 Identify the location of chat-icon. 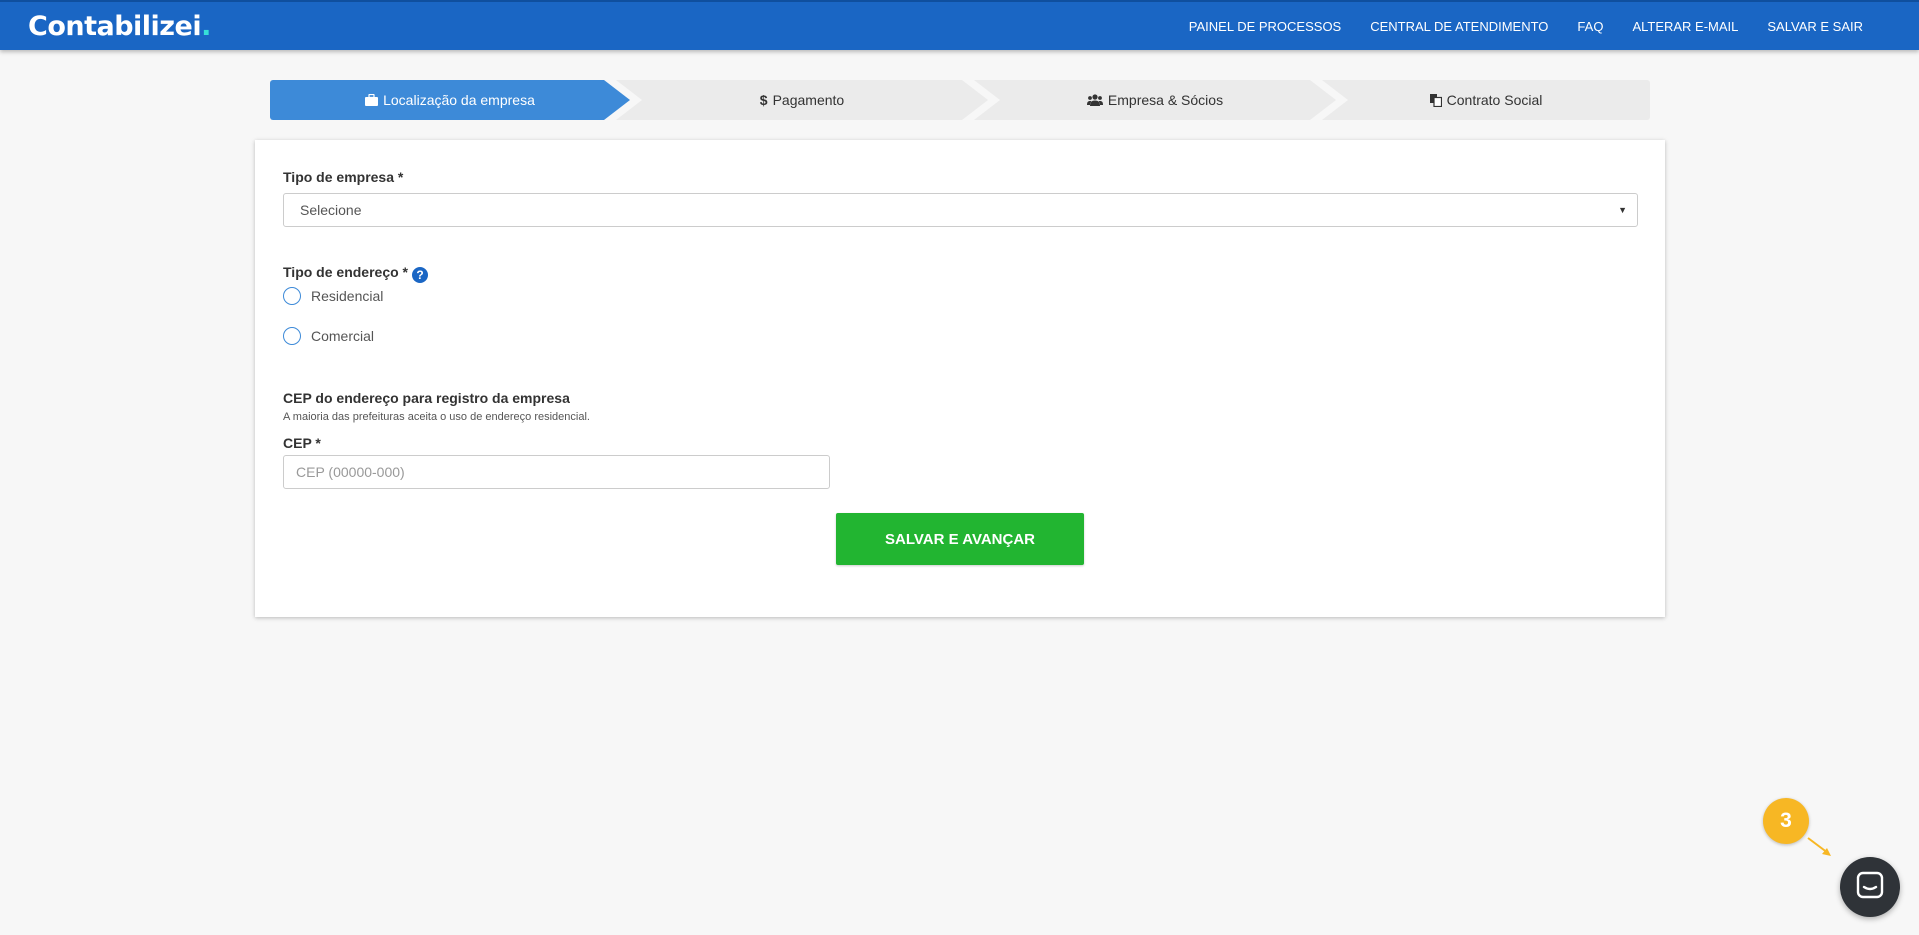
(1870, 887).